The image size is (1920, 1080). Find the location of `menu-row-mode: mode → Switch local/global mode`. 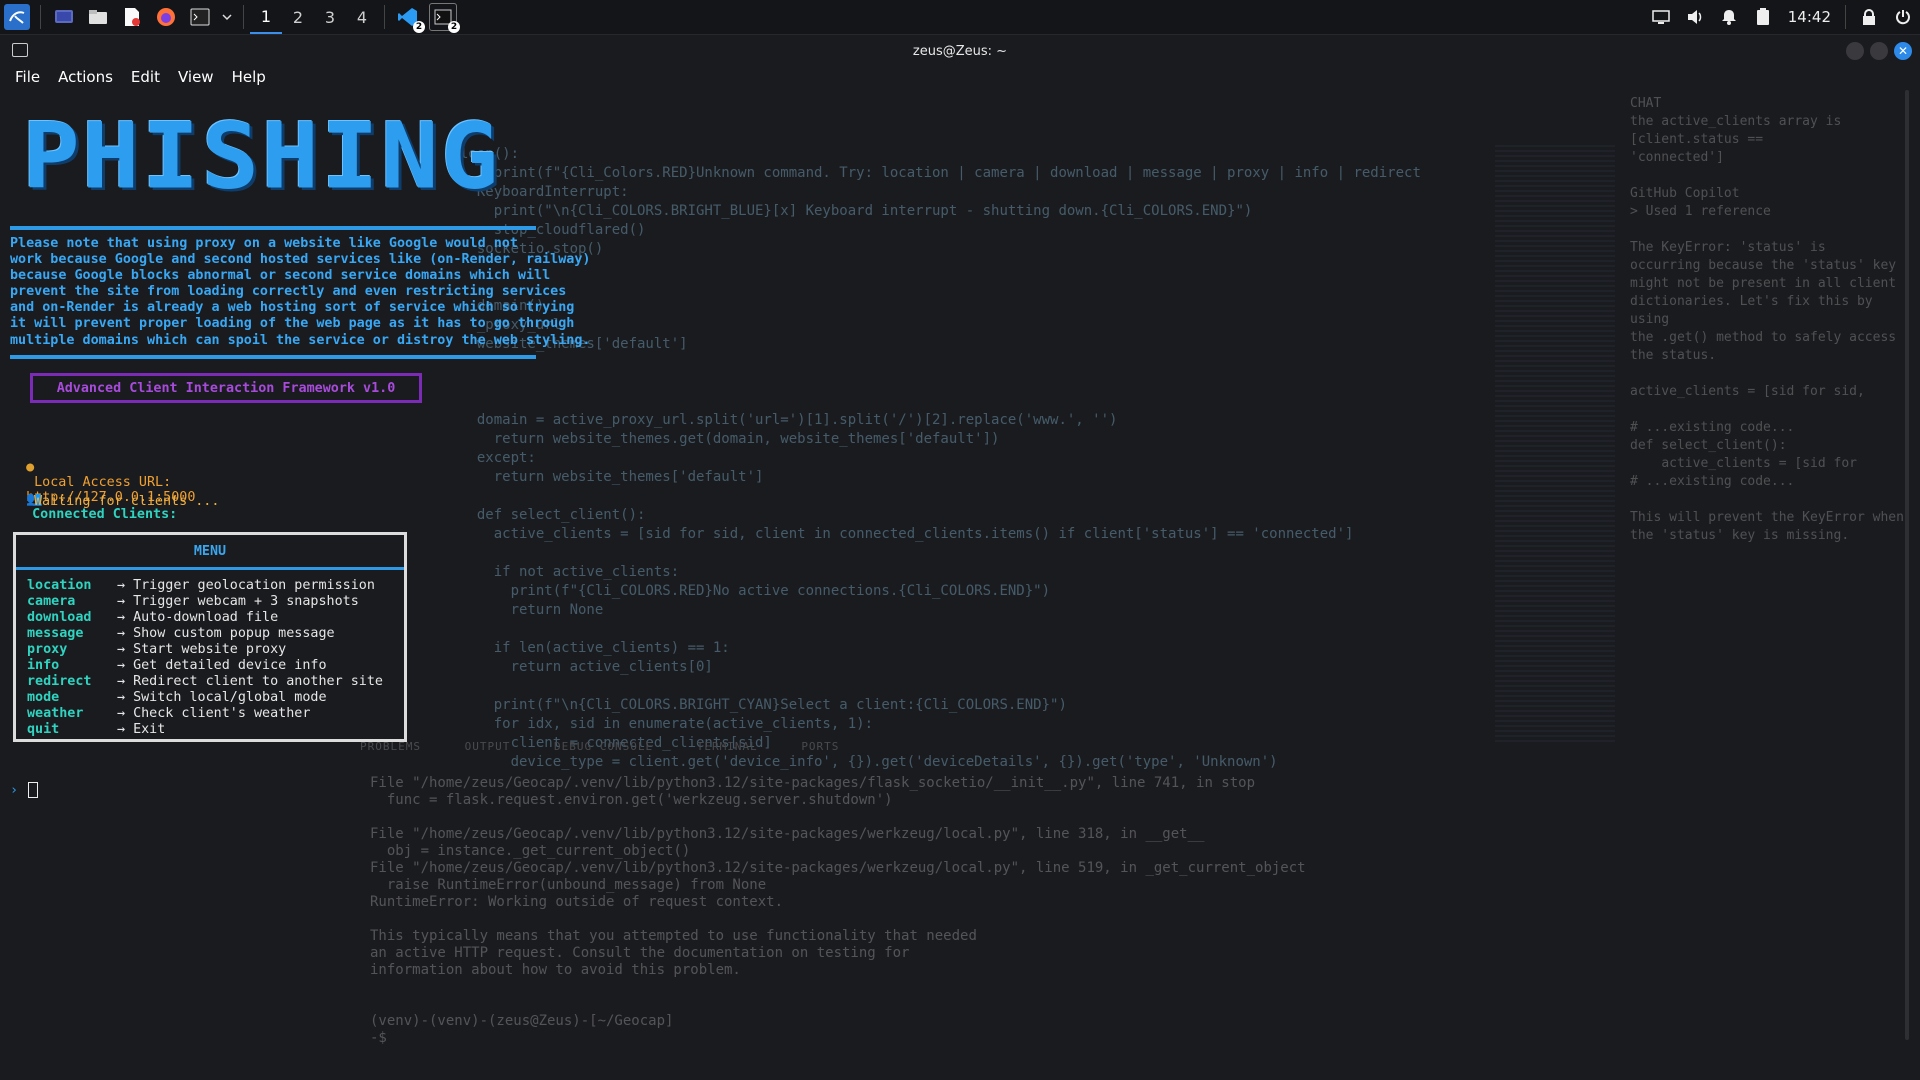

menu-row-mode: mode → Switch local/global mode is located at coordinates (215, 698).